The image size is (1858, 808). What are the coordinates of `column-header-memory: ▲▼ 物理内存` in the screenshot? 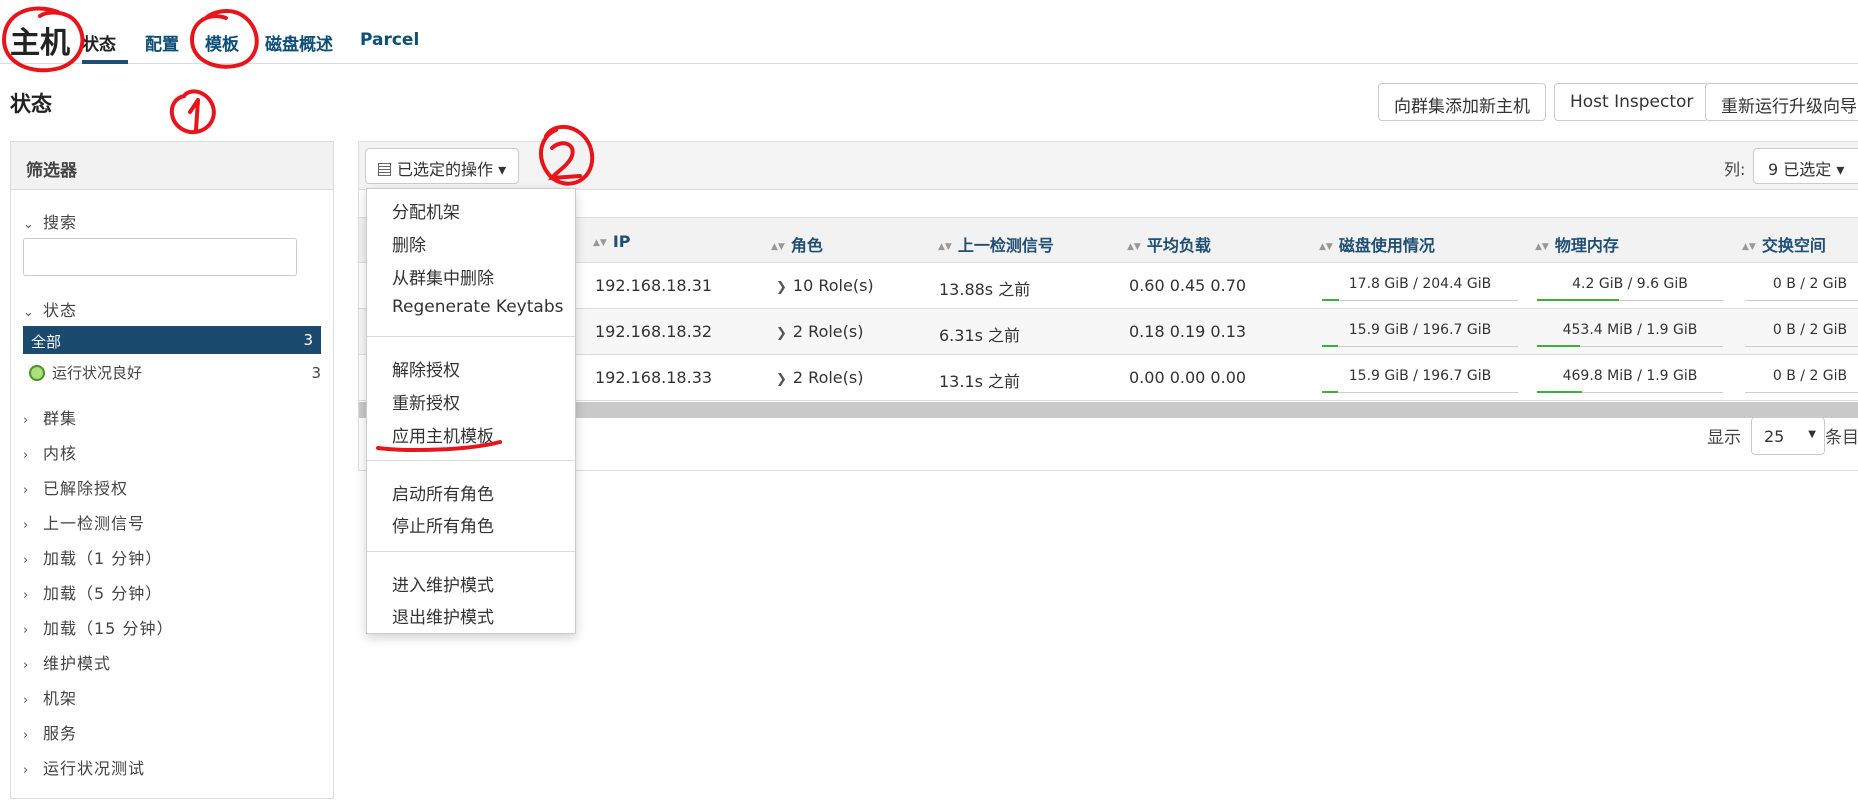 It's located at (1577, 244).